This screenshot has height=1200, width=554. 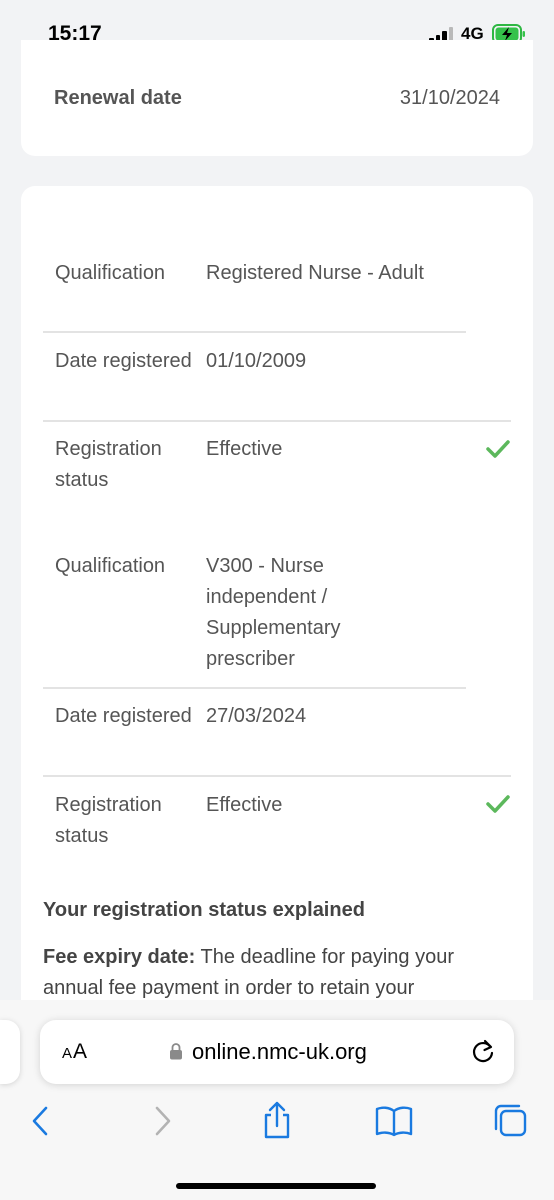 What do you see at coordinates (10, 1052) in the screenshot?
I see `previous-tab-peek` at bounding box center [10, 1052].